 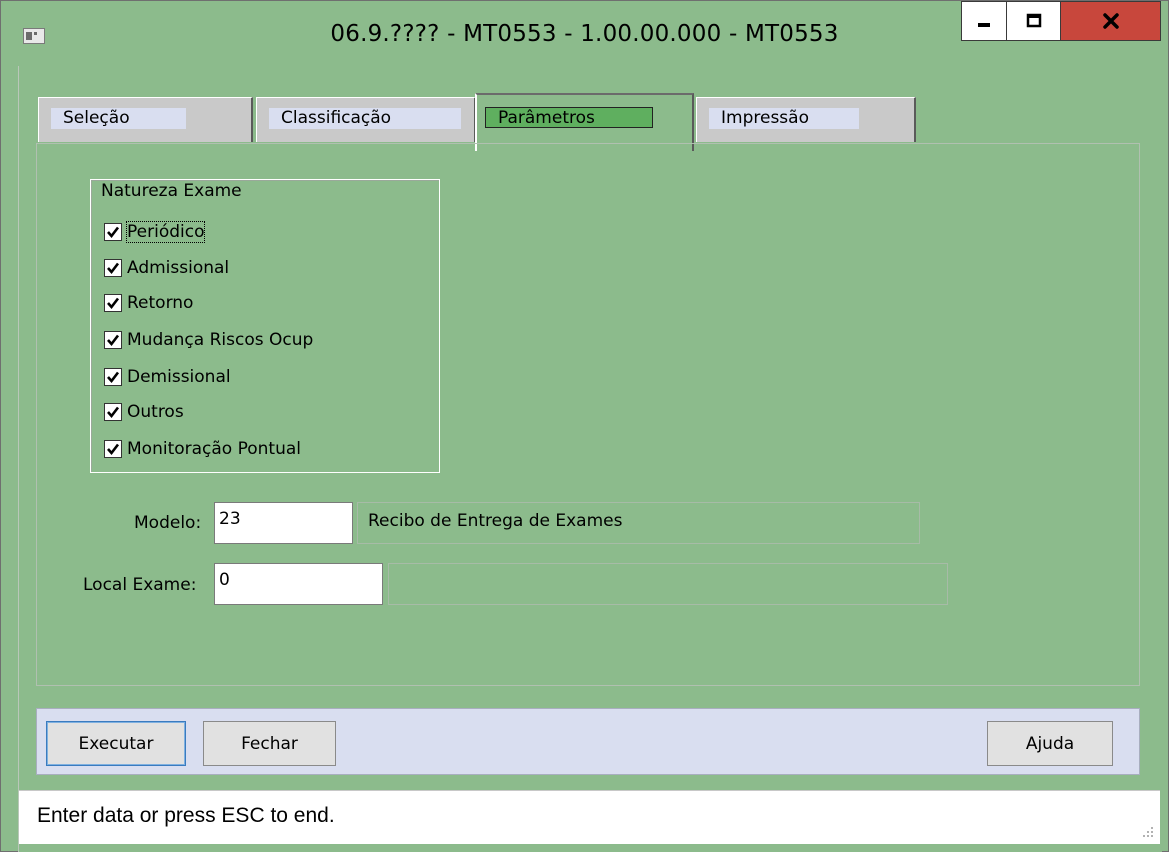 I want to click on checkbox-outros: Outros, so click(x=144, y=412).